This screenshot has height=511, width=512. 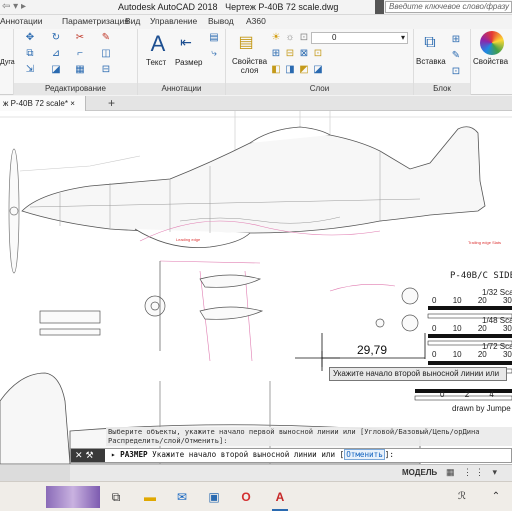 I want to click on history-line-2: Распределить/слой/Отменить]:, so click(x=168, y=440).